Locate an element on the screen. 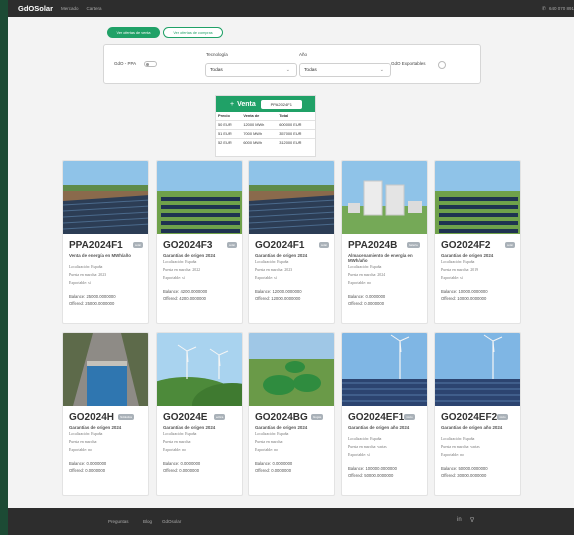  phone-contact: ✆ 640 070 891 is located at coordinates (558, 9).